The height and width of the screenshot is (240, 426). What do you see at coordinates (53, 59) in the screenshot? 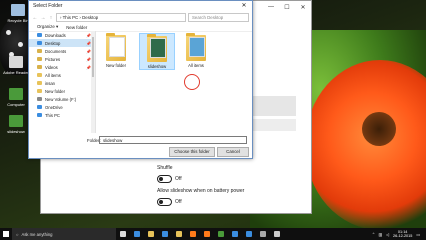
I see `nav-item-label: Pictures` at bounding box center [53, 59].